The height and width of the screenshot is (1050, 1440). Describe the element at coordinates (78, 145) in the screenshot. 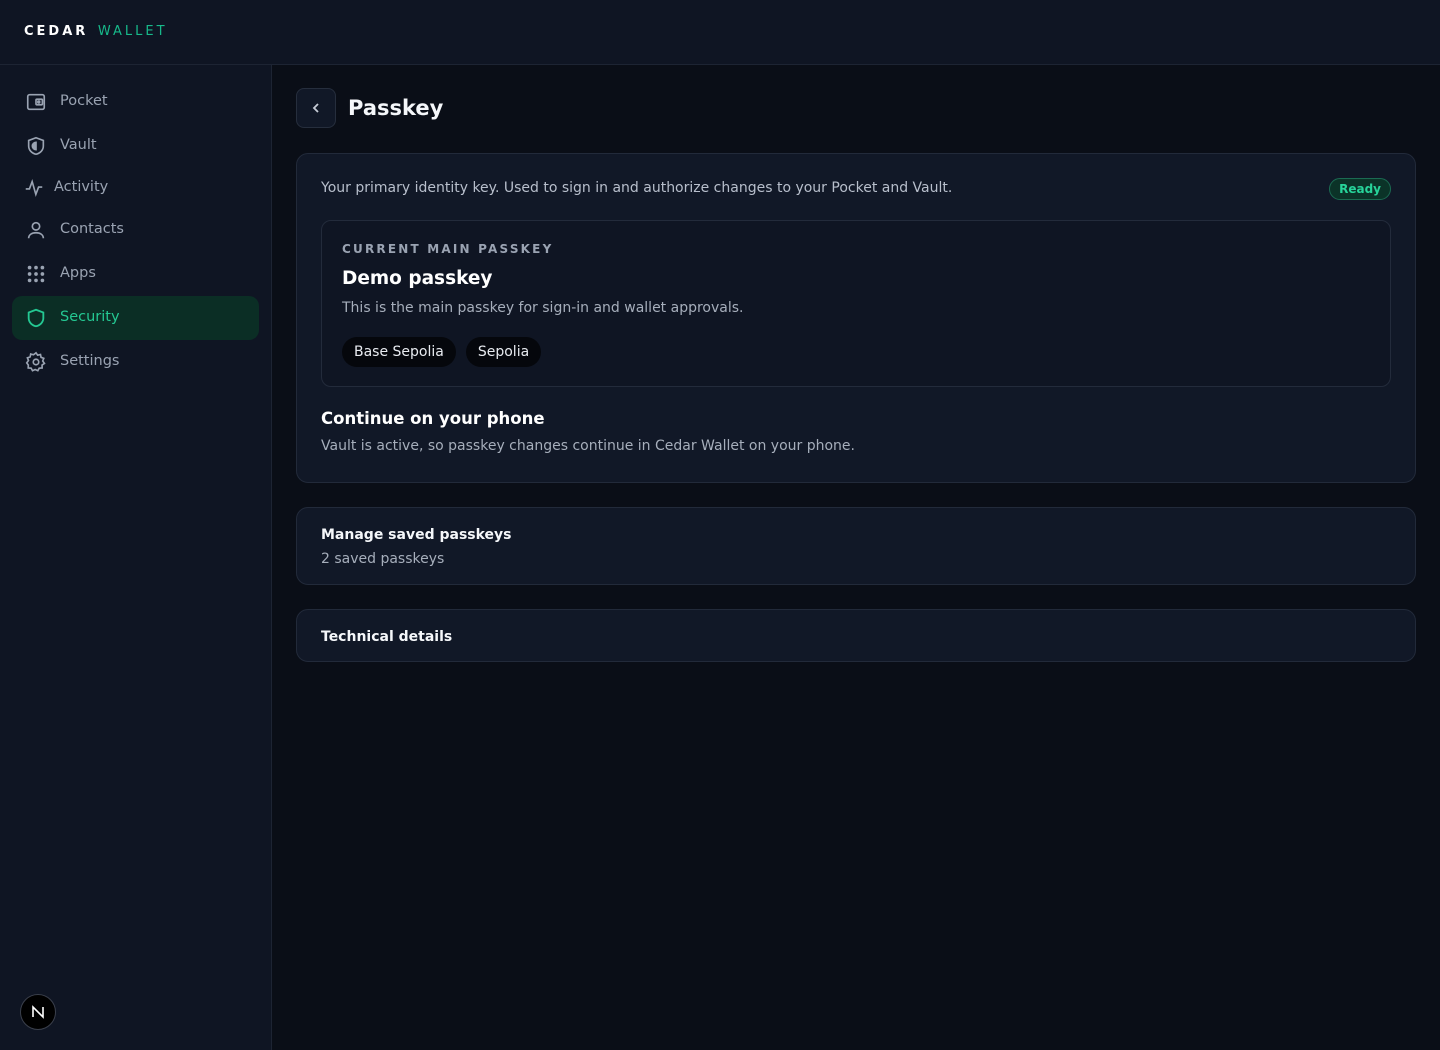

I see `sidebar-item-label: Vault` at that location.